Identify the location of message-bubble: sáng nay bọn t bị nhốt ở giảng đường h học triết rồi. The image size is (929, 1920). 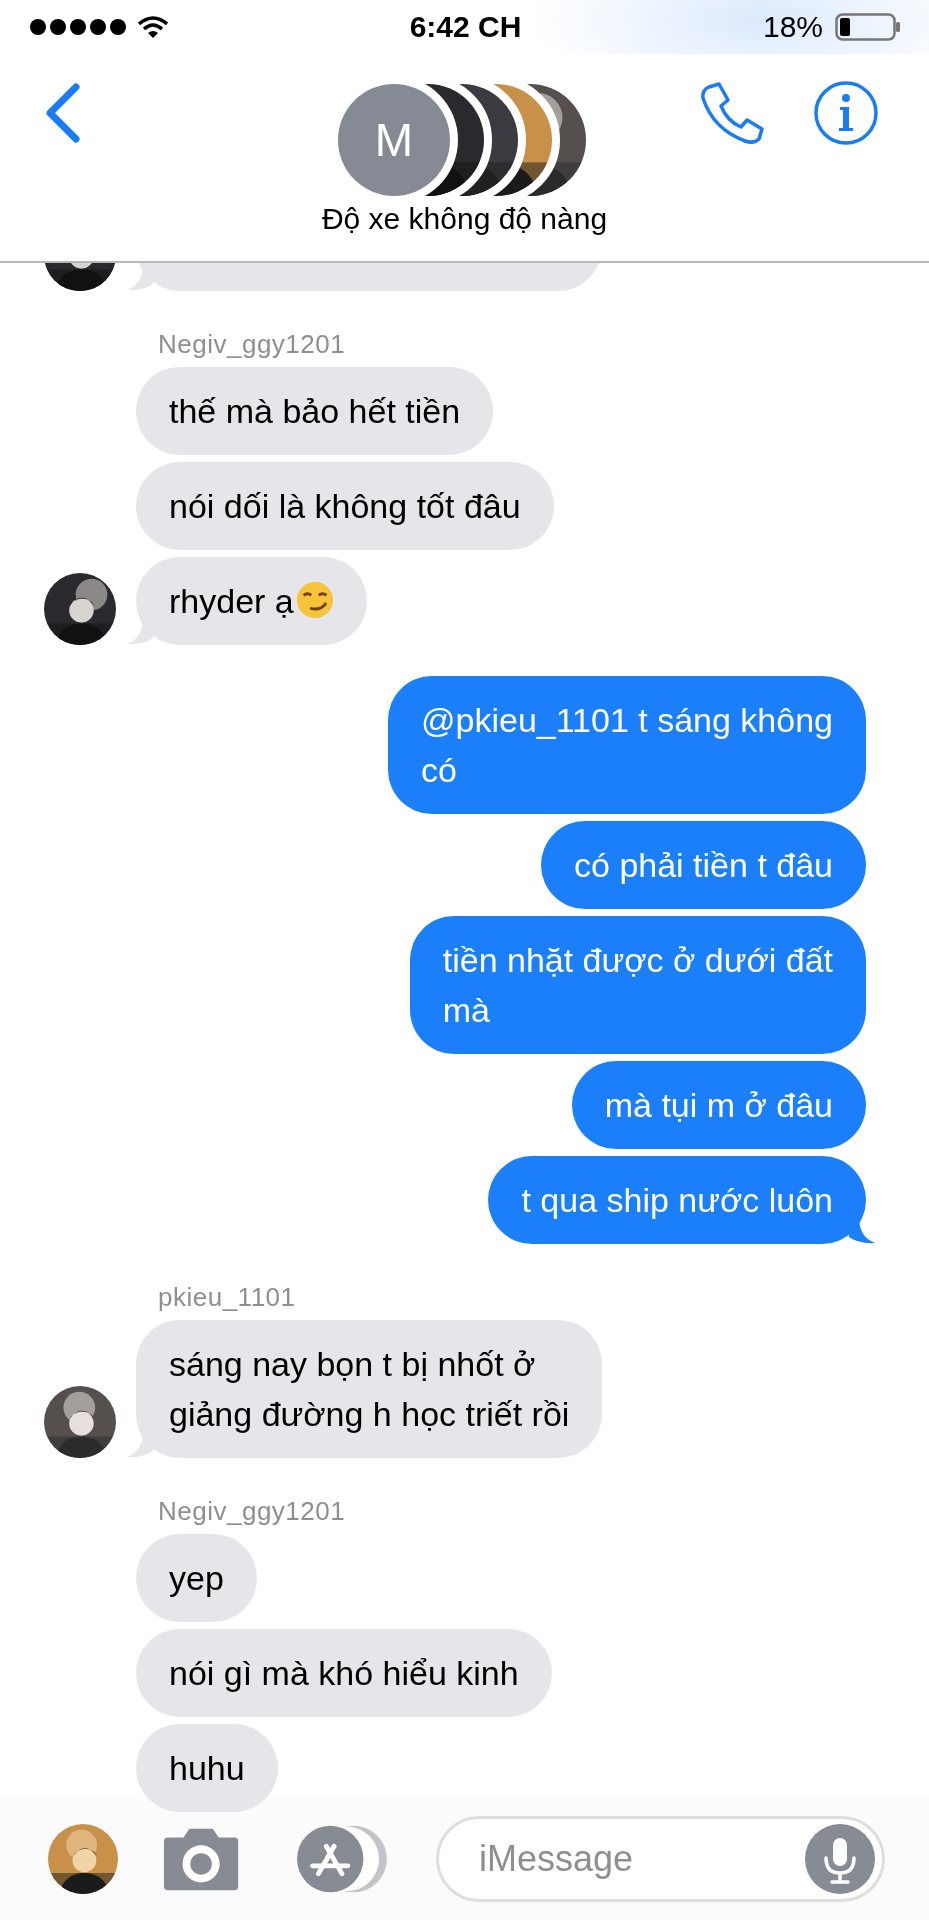
(369, 1389).